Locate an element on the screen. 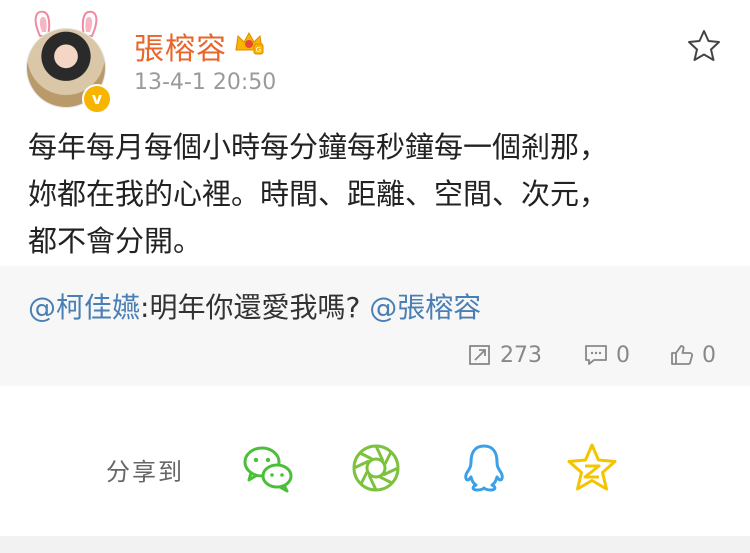 The width and height of the screenshot is (750, 553). like-count: 0 is located at coordinates (709, 355).